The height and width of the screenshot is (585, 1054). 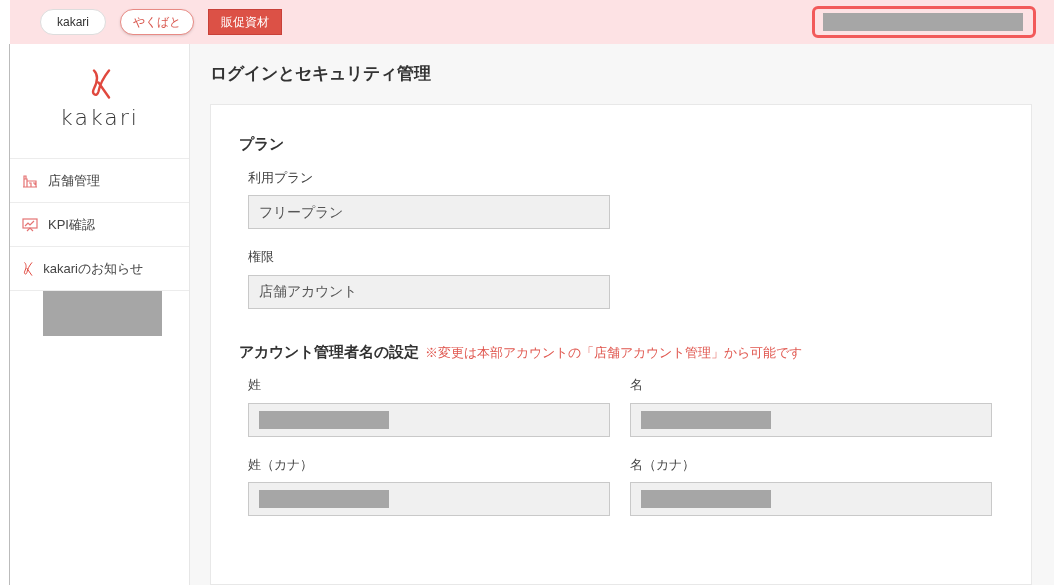 What do you see at coordinates (261, 144) in the screenshot?
I see `section-title: プラン` at bounding box center [261, 144].